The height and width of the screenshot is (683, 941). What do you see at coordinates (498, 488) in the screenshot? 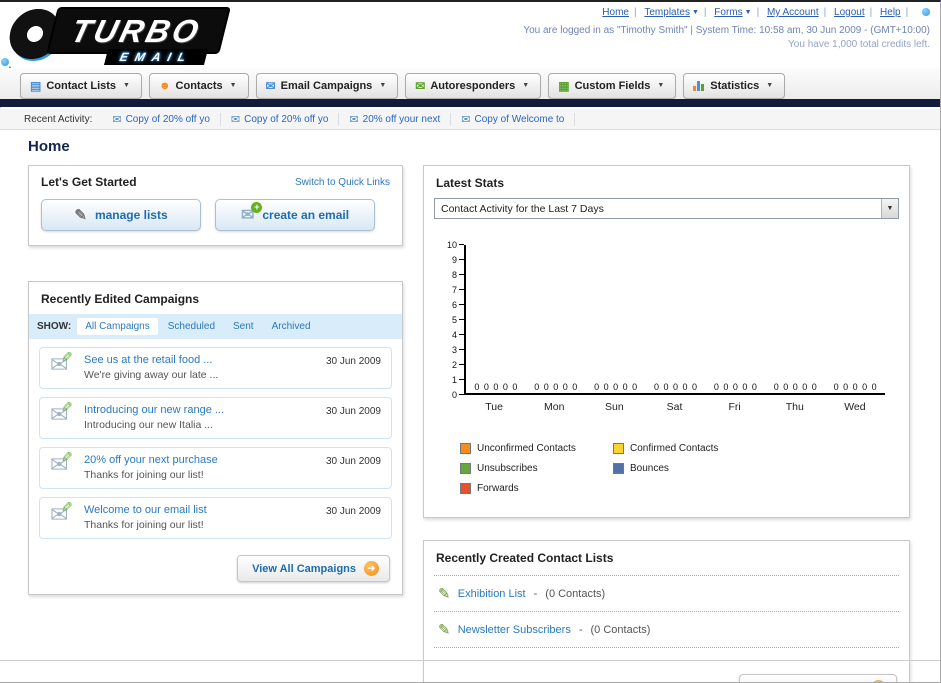
I see `legend-label: Forwards` at bounding box center [498, 488].